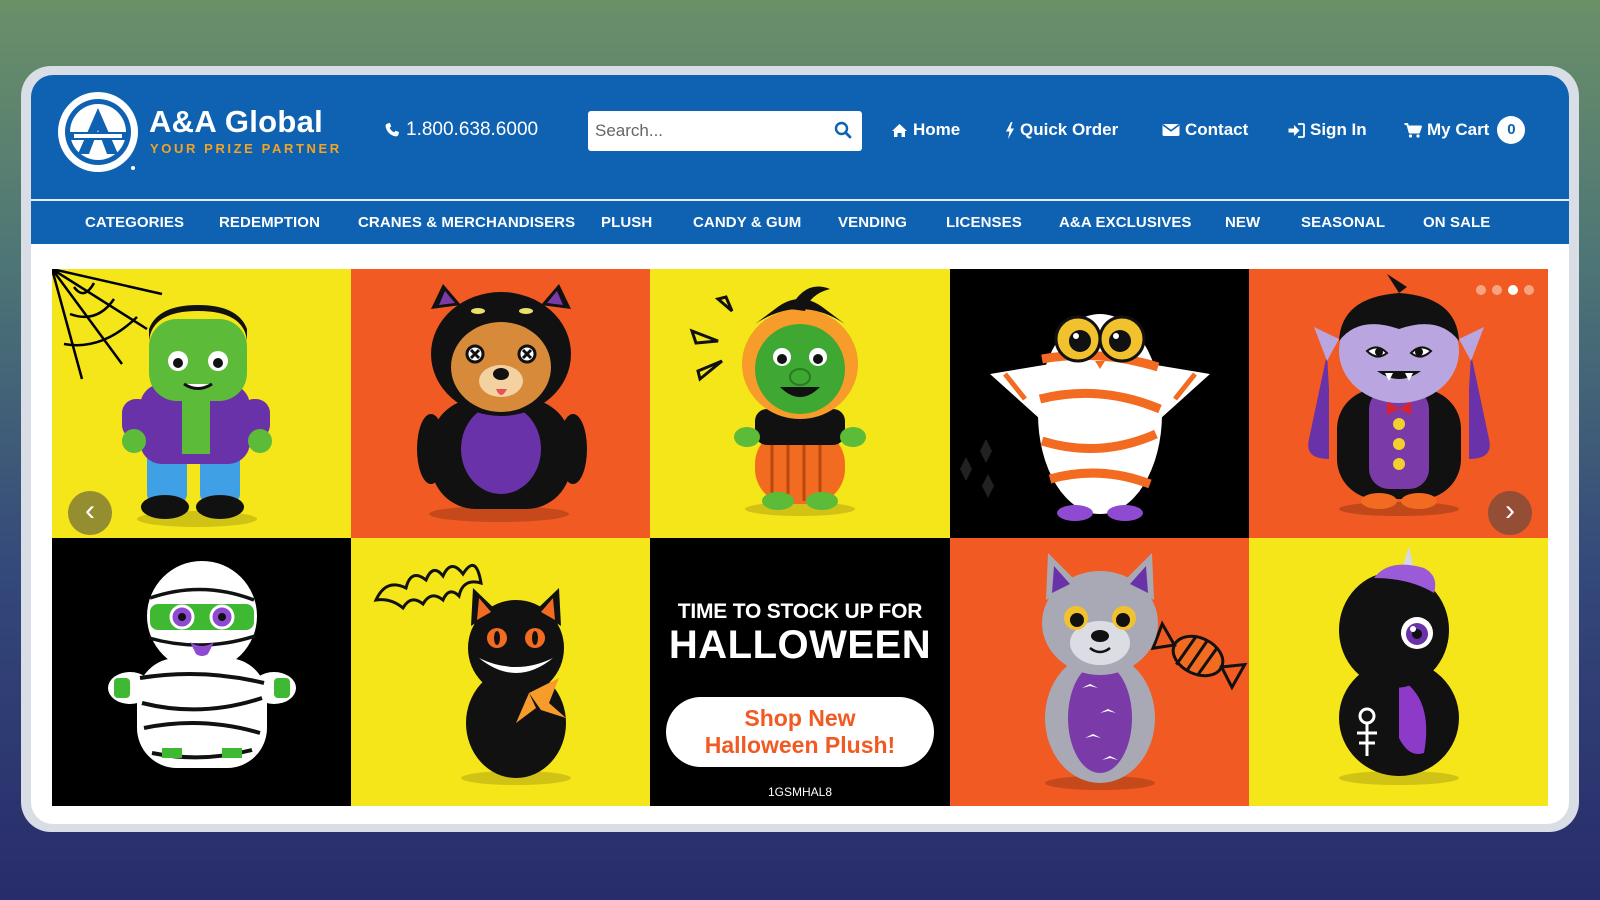 Image resolution: width=1600 pixels, height=900 pixels. Describe the element at coordinates (1242, 222) in the screenshot. I see `nav-item-new: NEW` at that location.